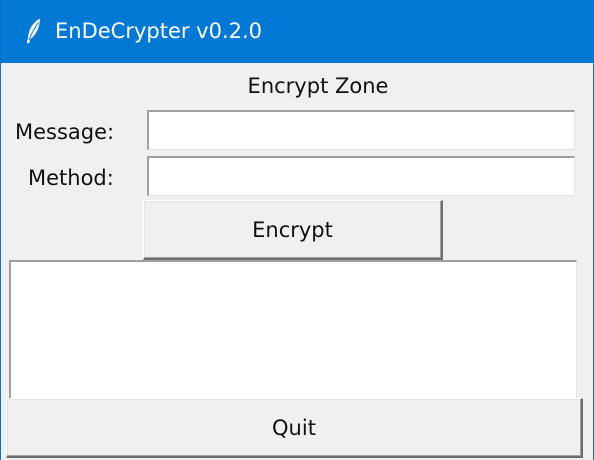 The image size is (594, 460). Describe the element at coordinates (294, 428) in the screenshot. I see `quit-button: Quit` at that location.